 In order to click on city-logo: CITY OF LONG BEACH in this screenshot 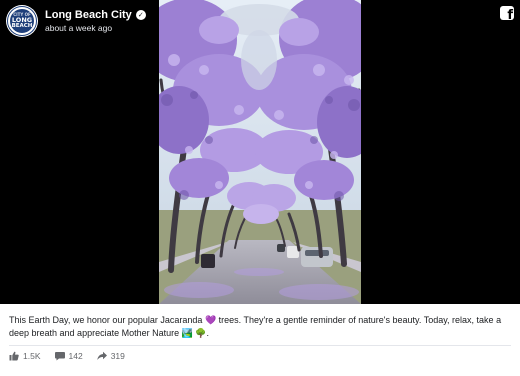, I will do `click(22, 21)`.